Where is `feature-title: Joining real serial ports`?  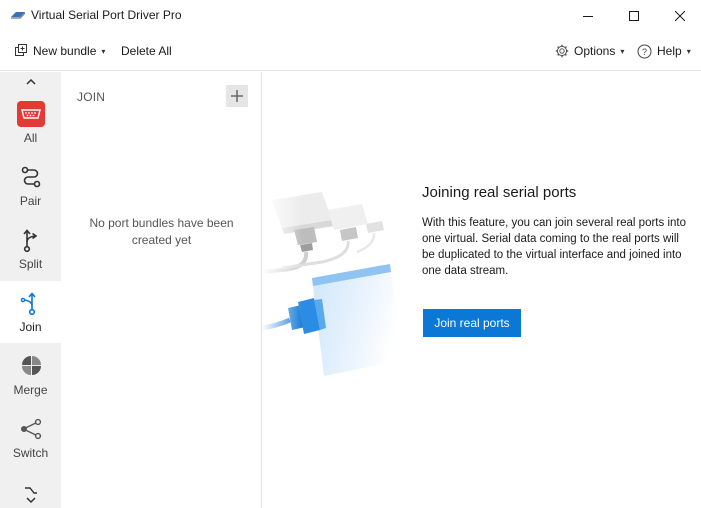
feature-title: Joining real serial ports is located at coordinates (499, 192).